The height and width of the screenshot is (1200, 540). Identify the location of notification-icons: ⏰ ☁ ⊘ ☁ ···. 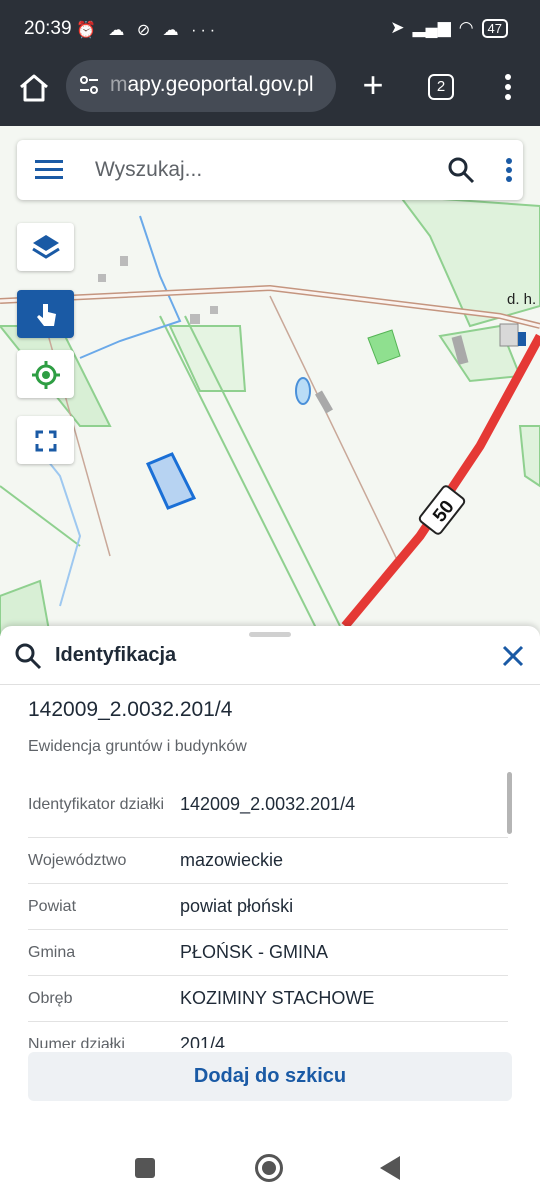
(148, 30).